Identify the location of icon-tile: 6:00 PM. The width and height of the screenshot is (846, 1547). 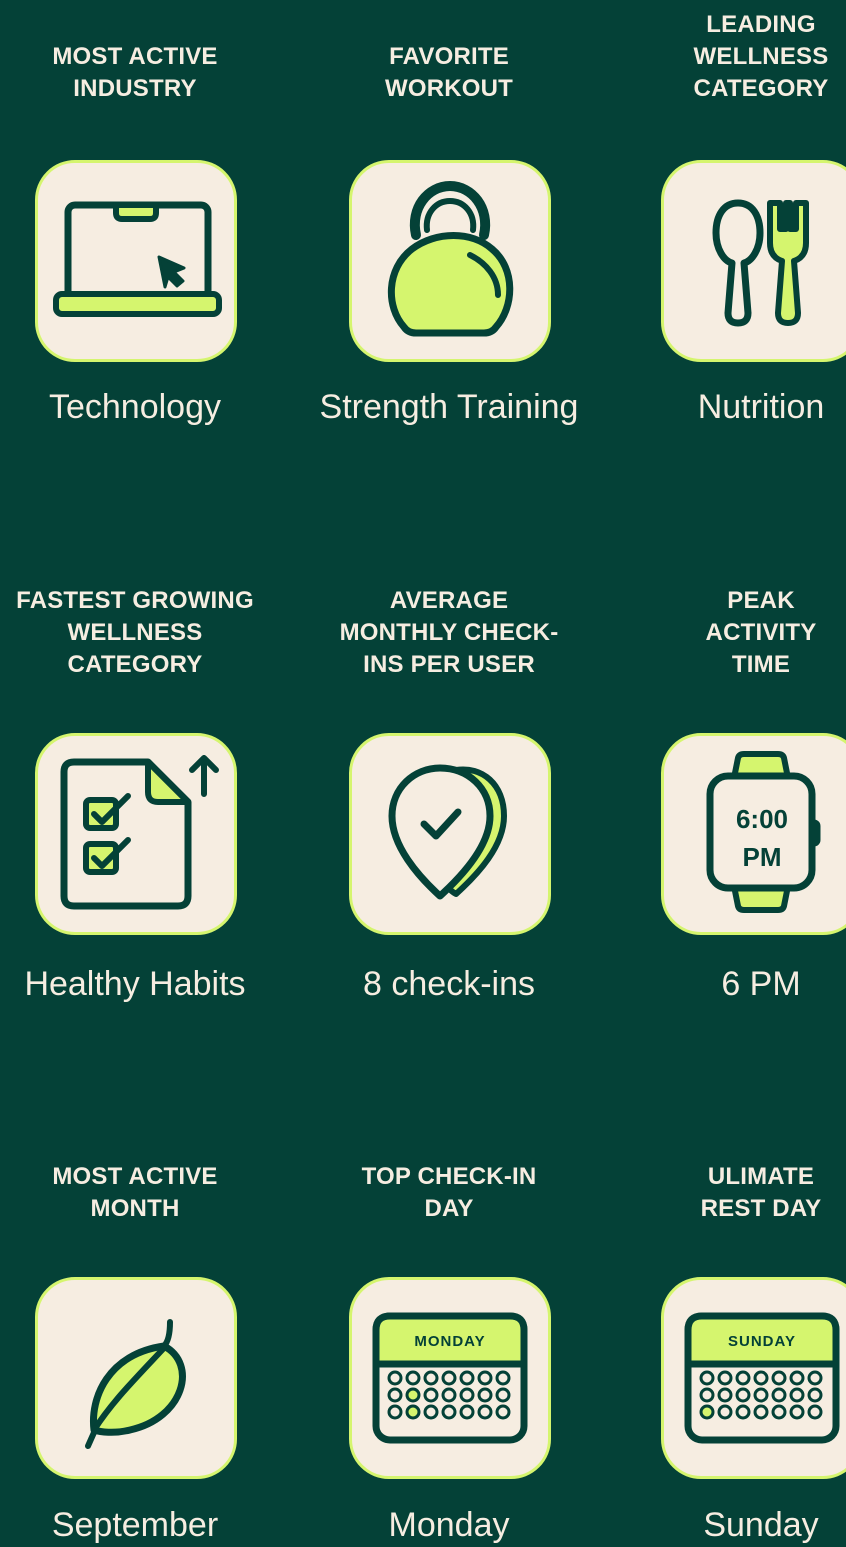
(753, 834).